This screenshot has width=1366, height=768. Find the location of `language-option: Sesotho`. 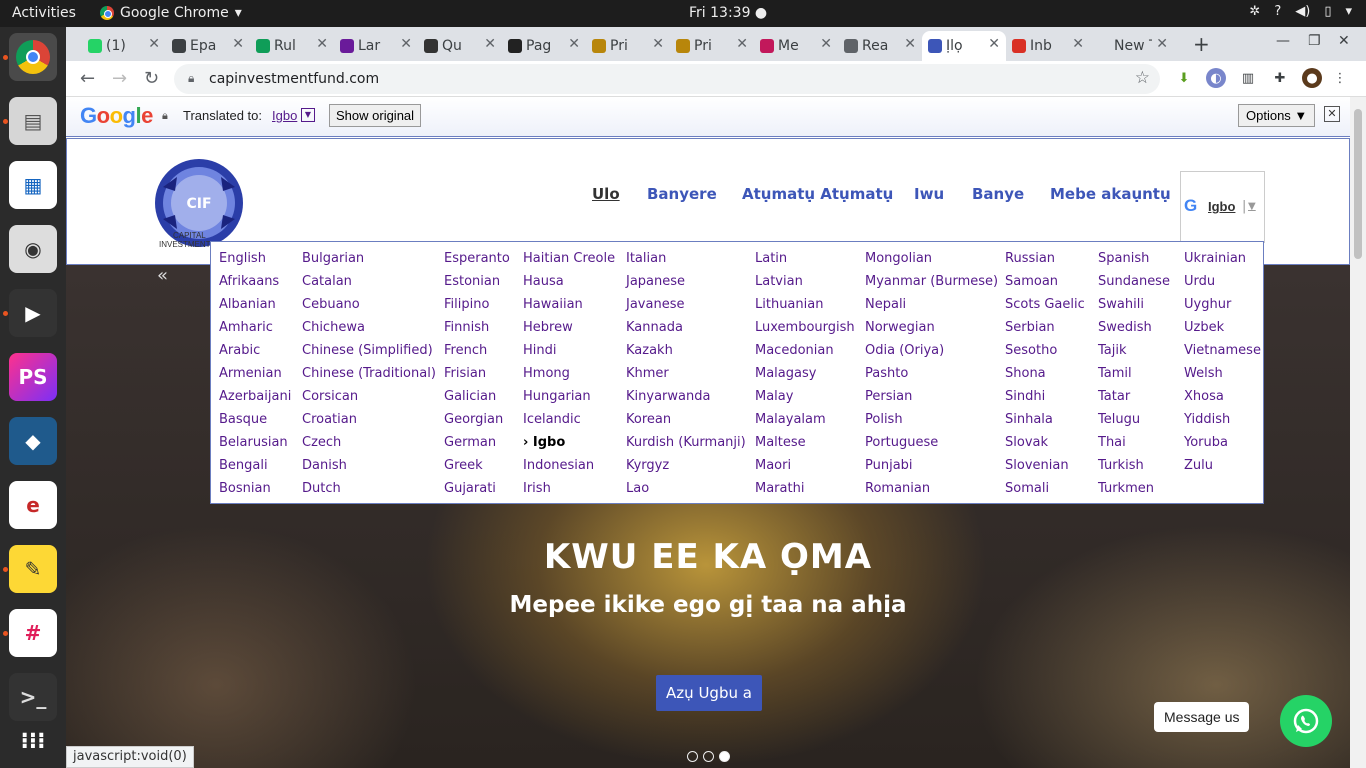

language-option: Sesotho is located at coordinates (1045, 353).